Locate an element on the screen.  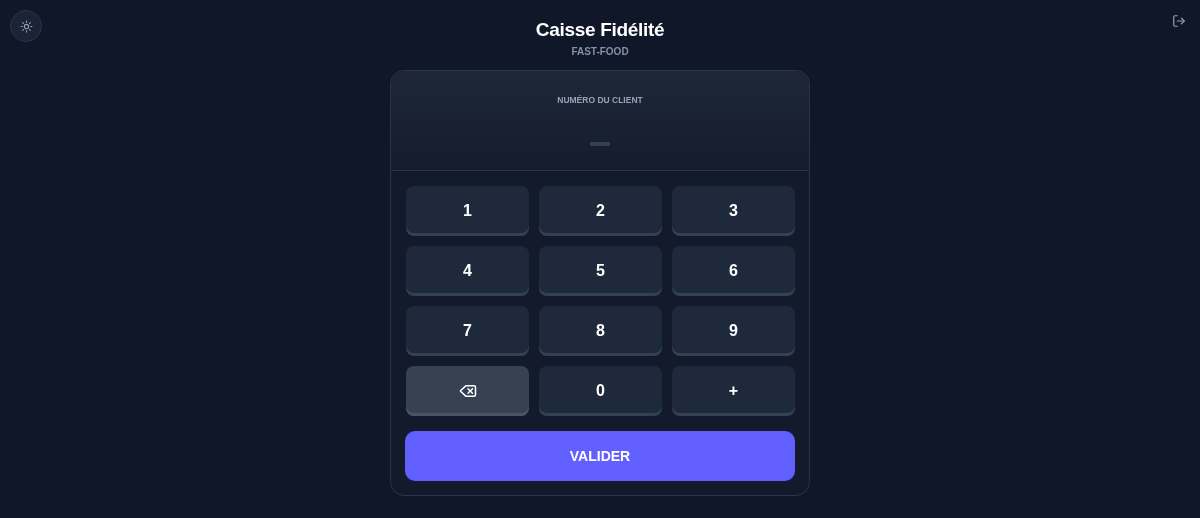
logout-icon is located at coordinates (1179, 21).